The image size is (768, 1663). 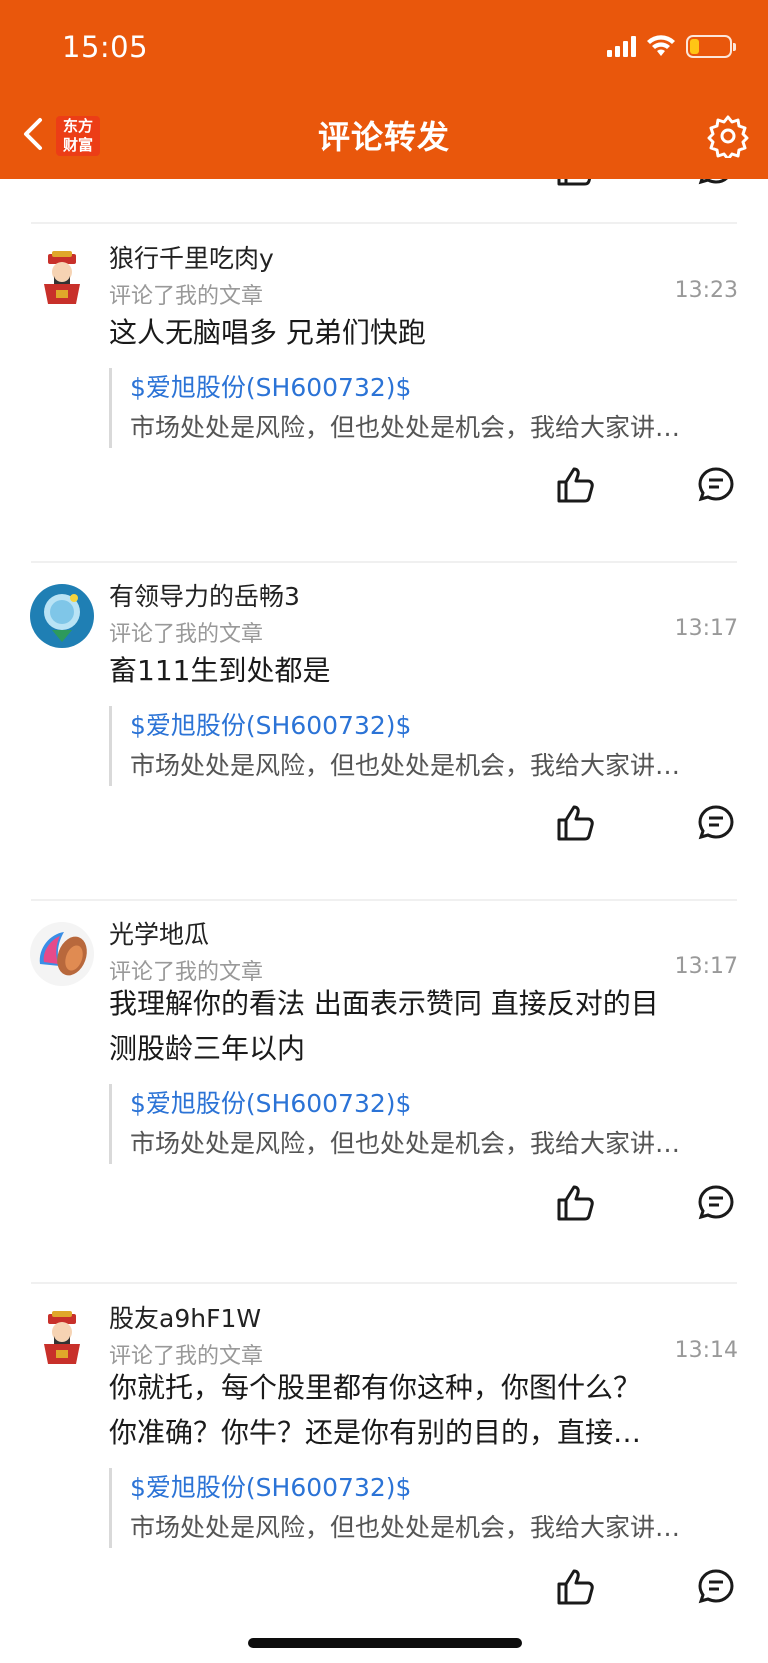 I want to click on comment-line: 我理解你的看法 出面表示赞同 直接反对的目, so click(x=384, y=1003).